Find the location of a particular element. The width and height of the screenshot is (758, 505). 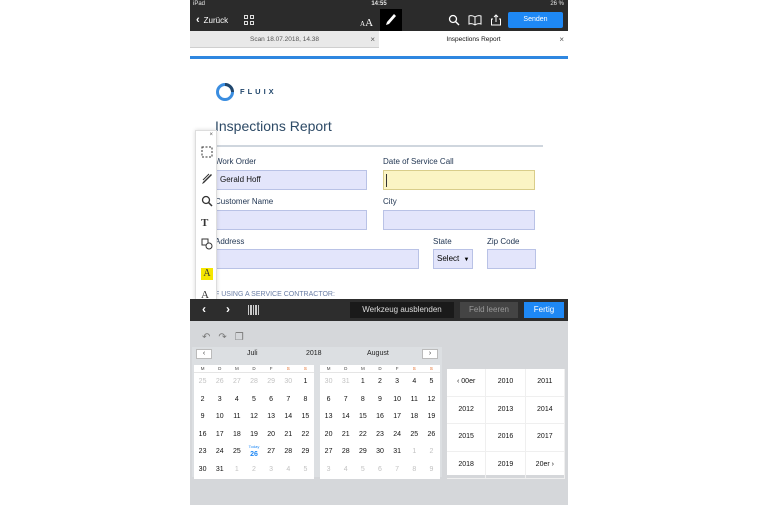

city-field is located at coordinates (459, 220).